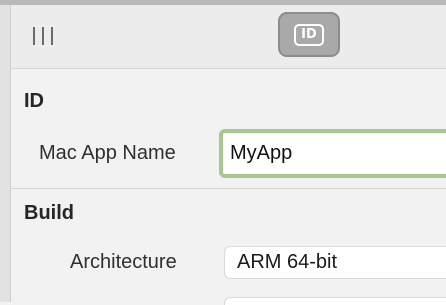 The image size is (446, 305). I want to click on sidebar-toggle-icon, so click(43, 36).